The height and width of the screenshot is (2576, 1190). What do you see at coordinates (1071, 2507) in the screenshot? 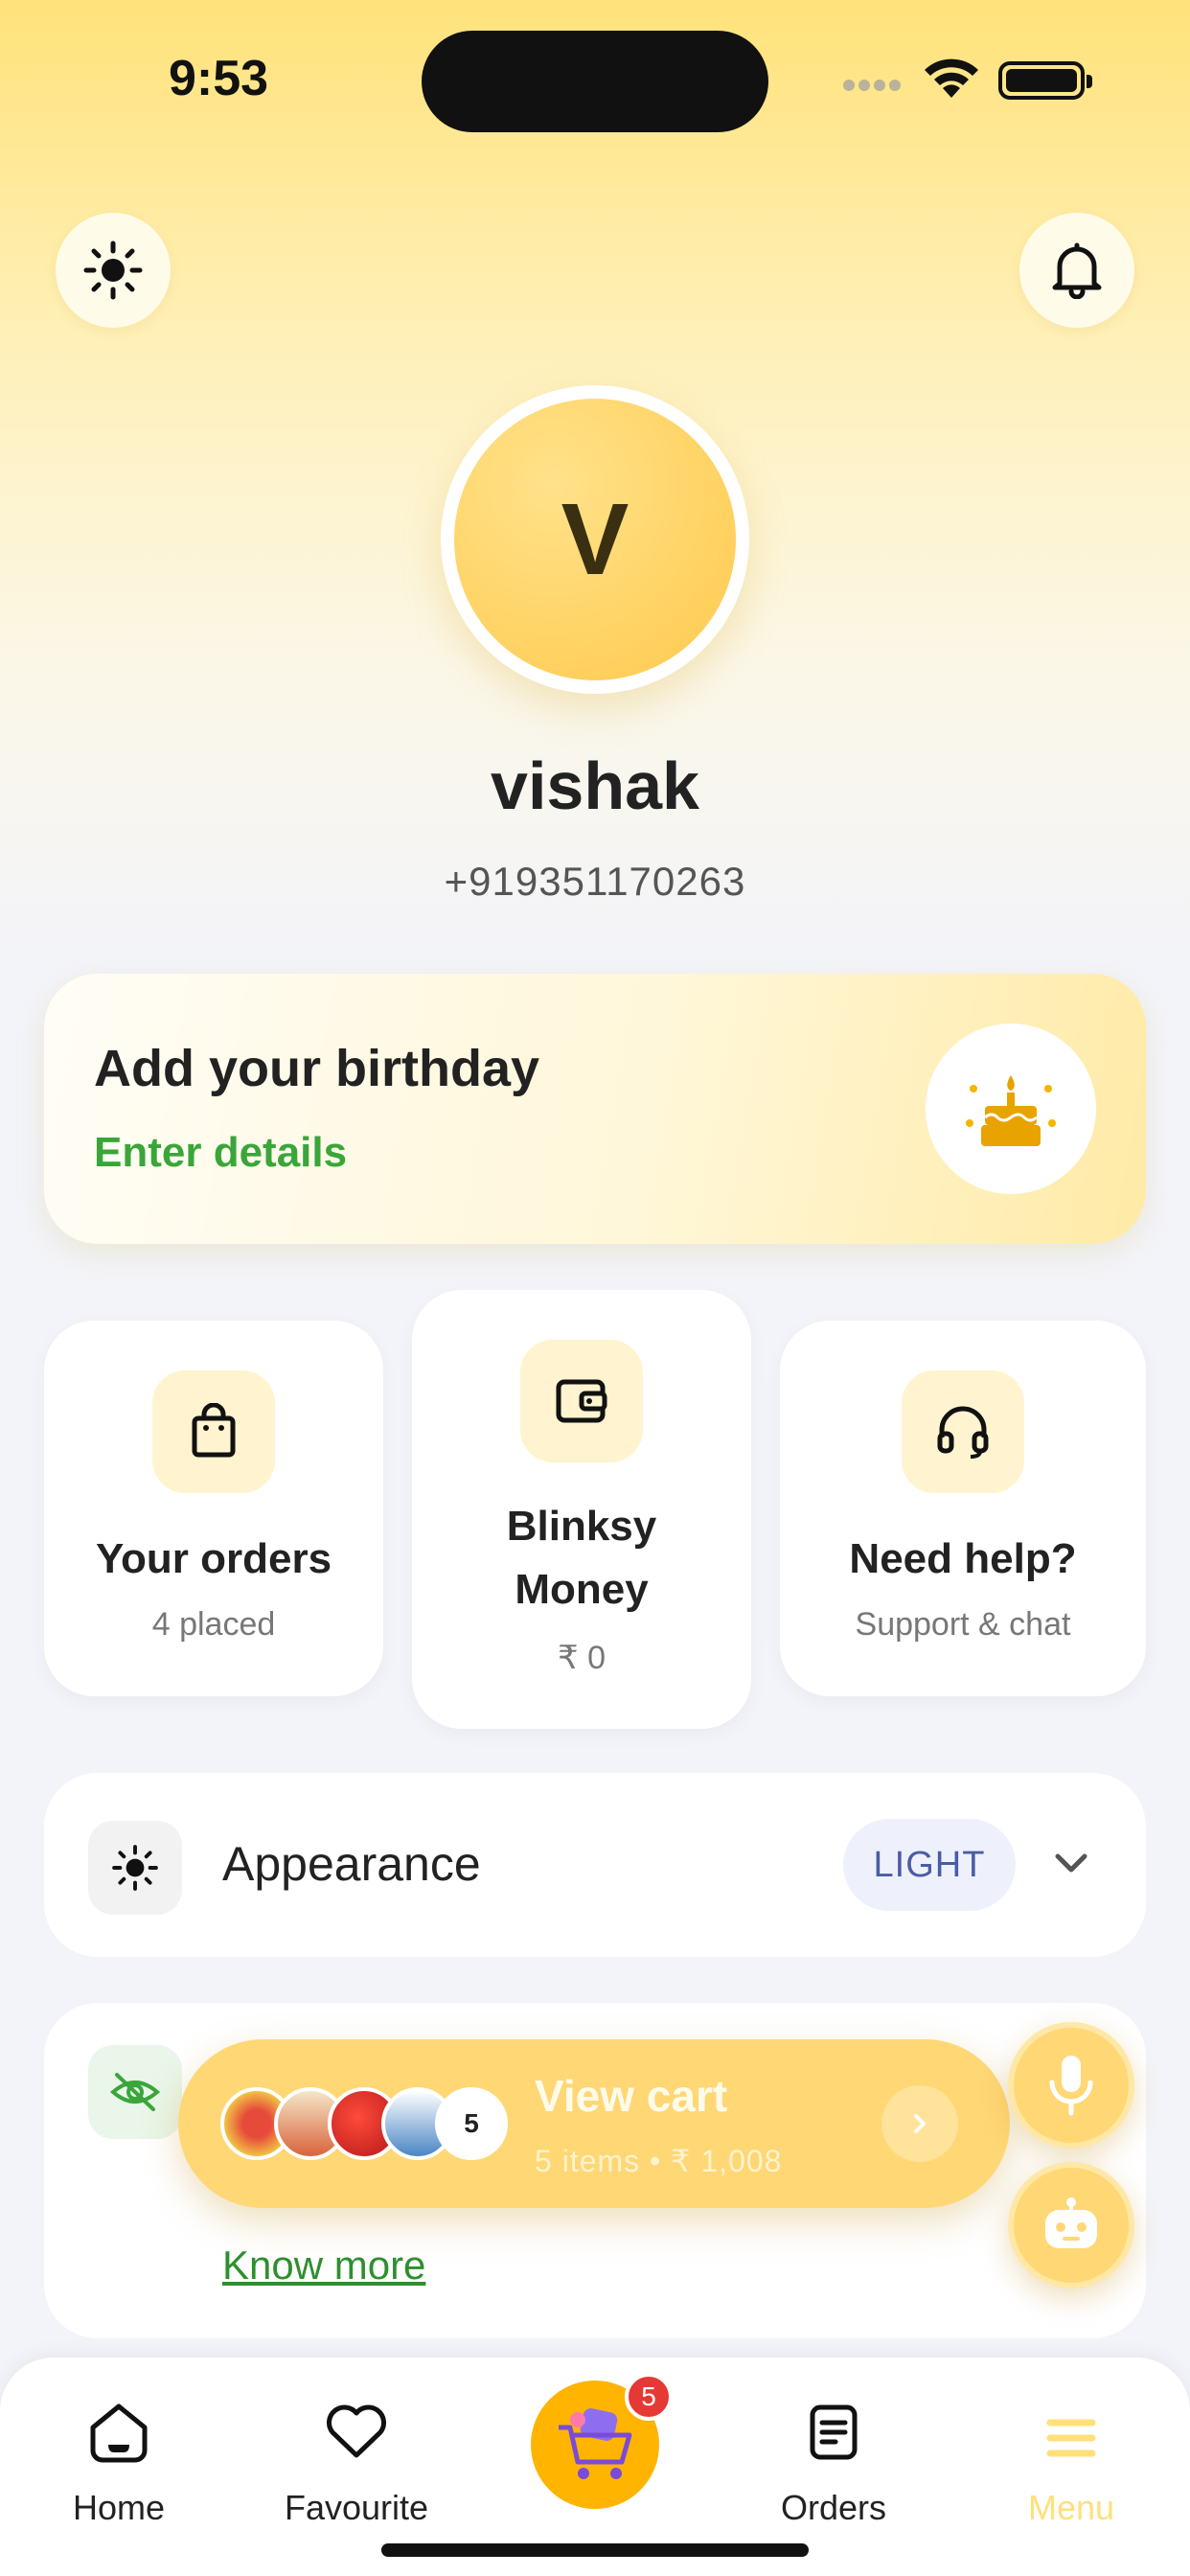
I see `nav-label: Menu` at bounding box center [1071, 2507].